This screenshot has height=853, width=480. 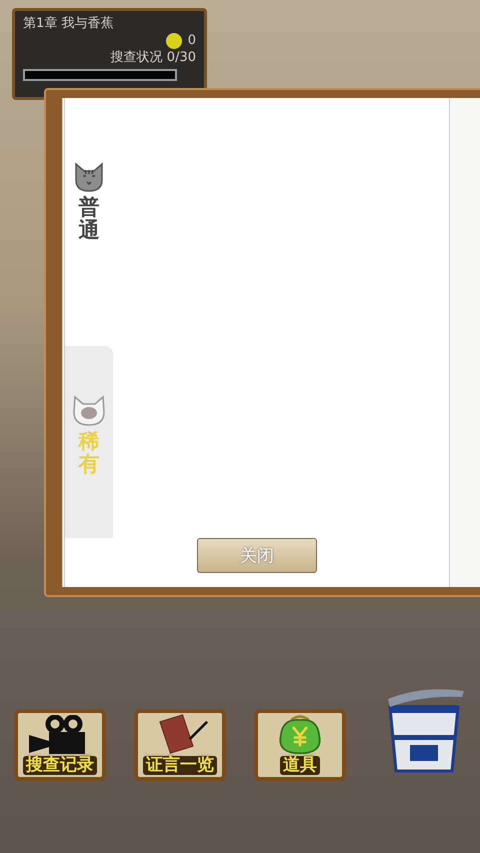 What do you see at coordinates (60, 745) in the screenshot?
I see `menu-button: 搜查记录` at bounding box center [60, 745].